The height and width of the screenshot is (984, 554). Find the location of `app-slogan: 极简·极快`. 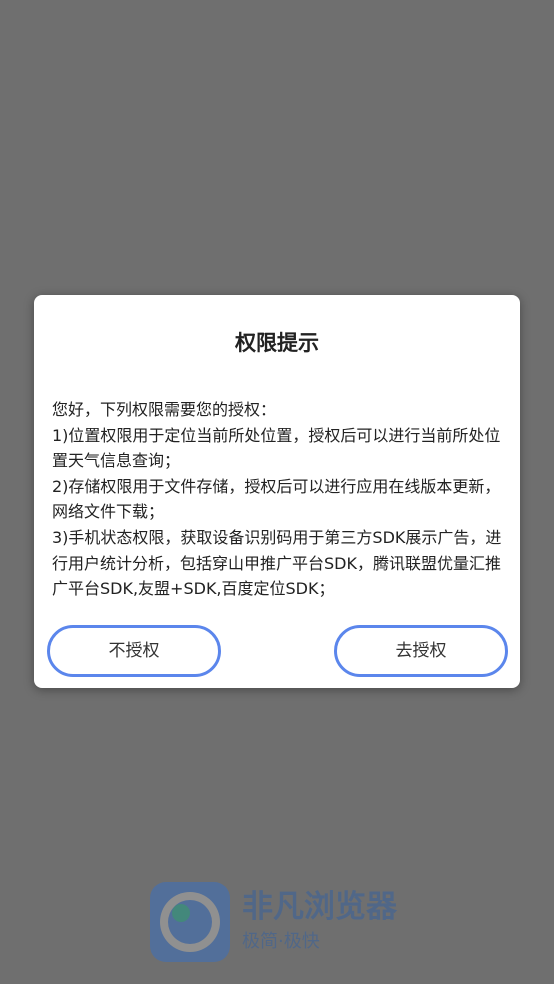

app-slogan: 极简·极快 is located at coordinates (281, 941).